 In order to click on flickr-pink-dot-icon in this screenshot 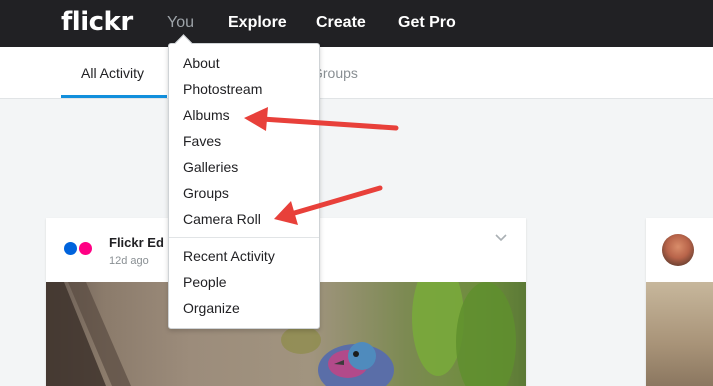, I will do `click(85, 248)`.